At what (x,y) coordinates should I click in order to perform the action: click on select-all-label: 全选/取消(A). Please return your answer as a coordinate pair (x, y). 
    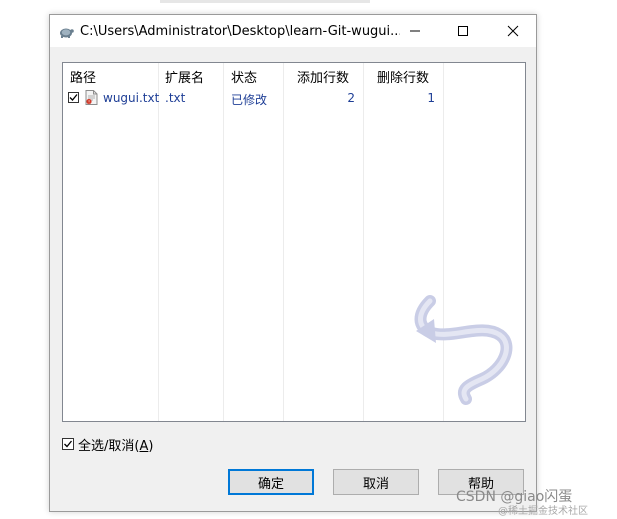
    Looking at the image, I should click on (115, 444).